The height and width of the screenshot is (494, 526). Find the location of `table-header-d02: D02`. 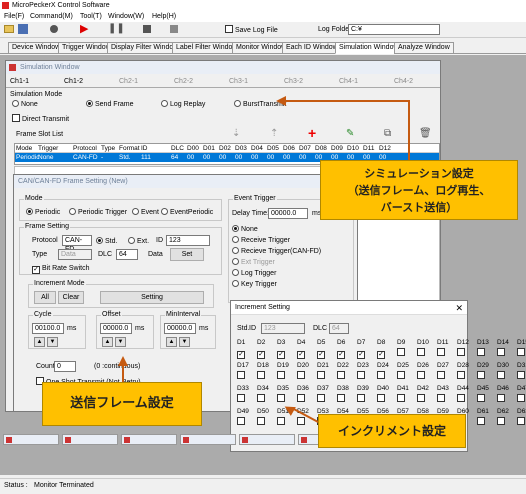

table-header-d02: D02 is located at coordinates (226, 148).